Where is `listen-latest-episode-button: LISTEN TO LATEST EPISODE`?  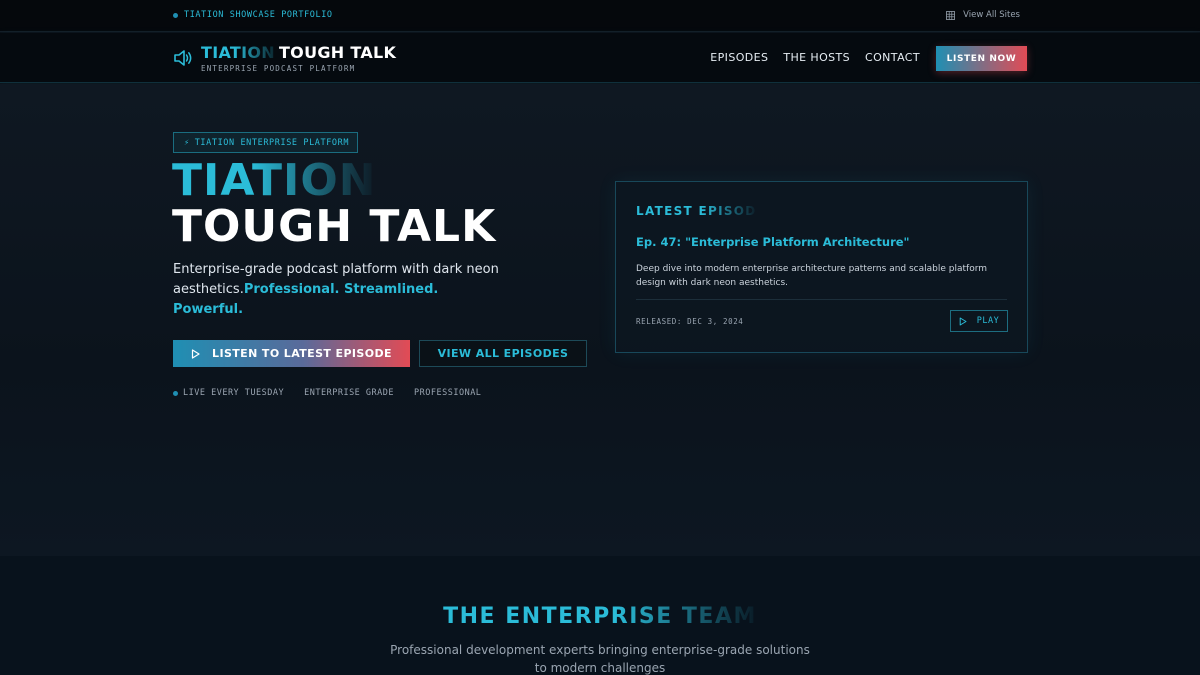
listen-latest-episode-button: LISTEN TO LATEST EPISODE is located at coordinates (291, 353).